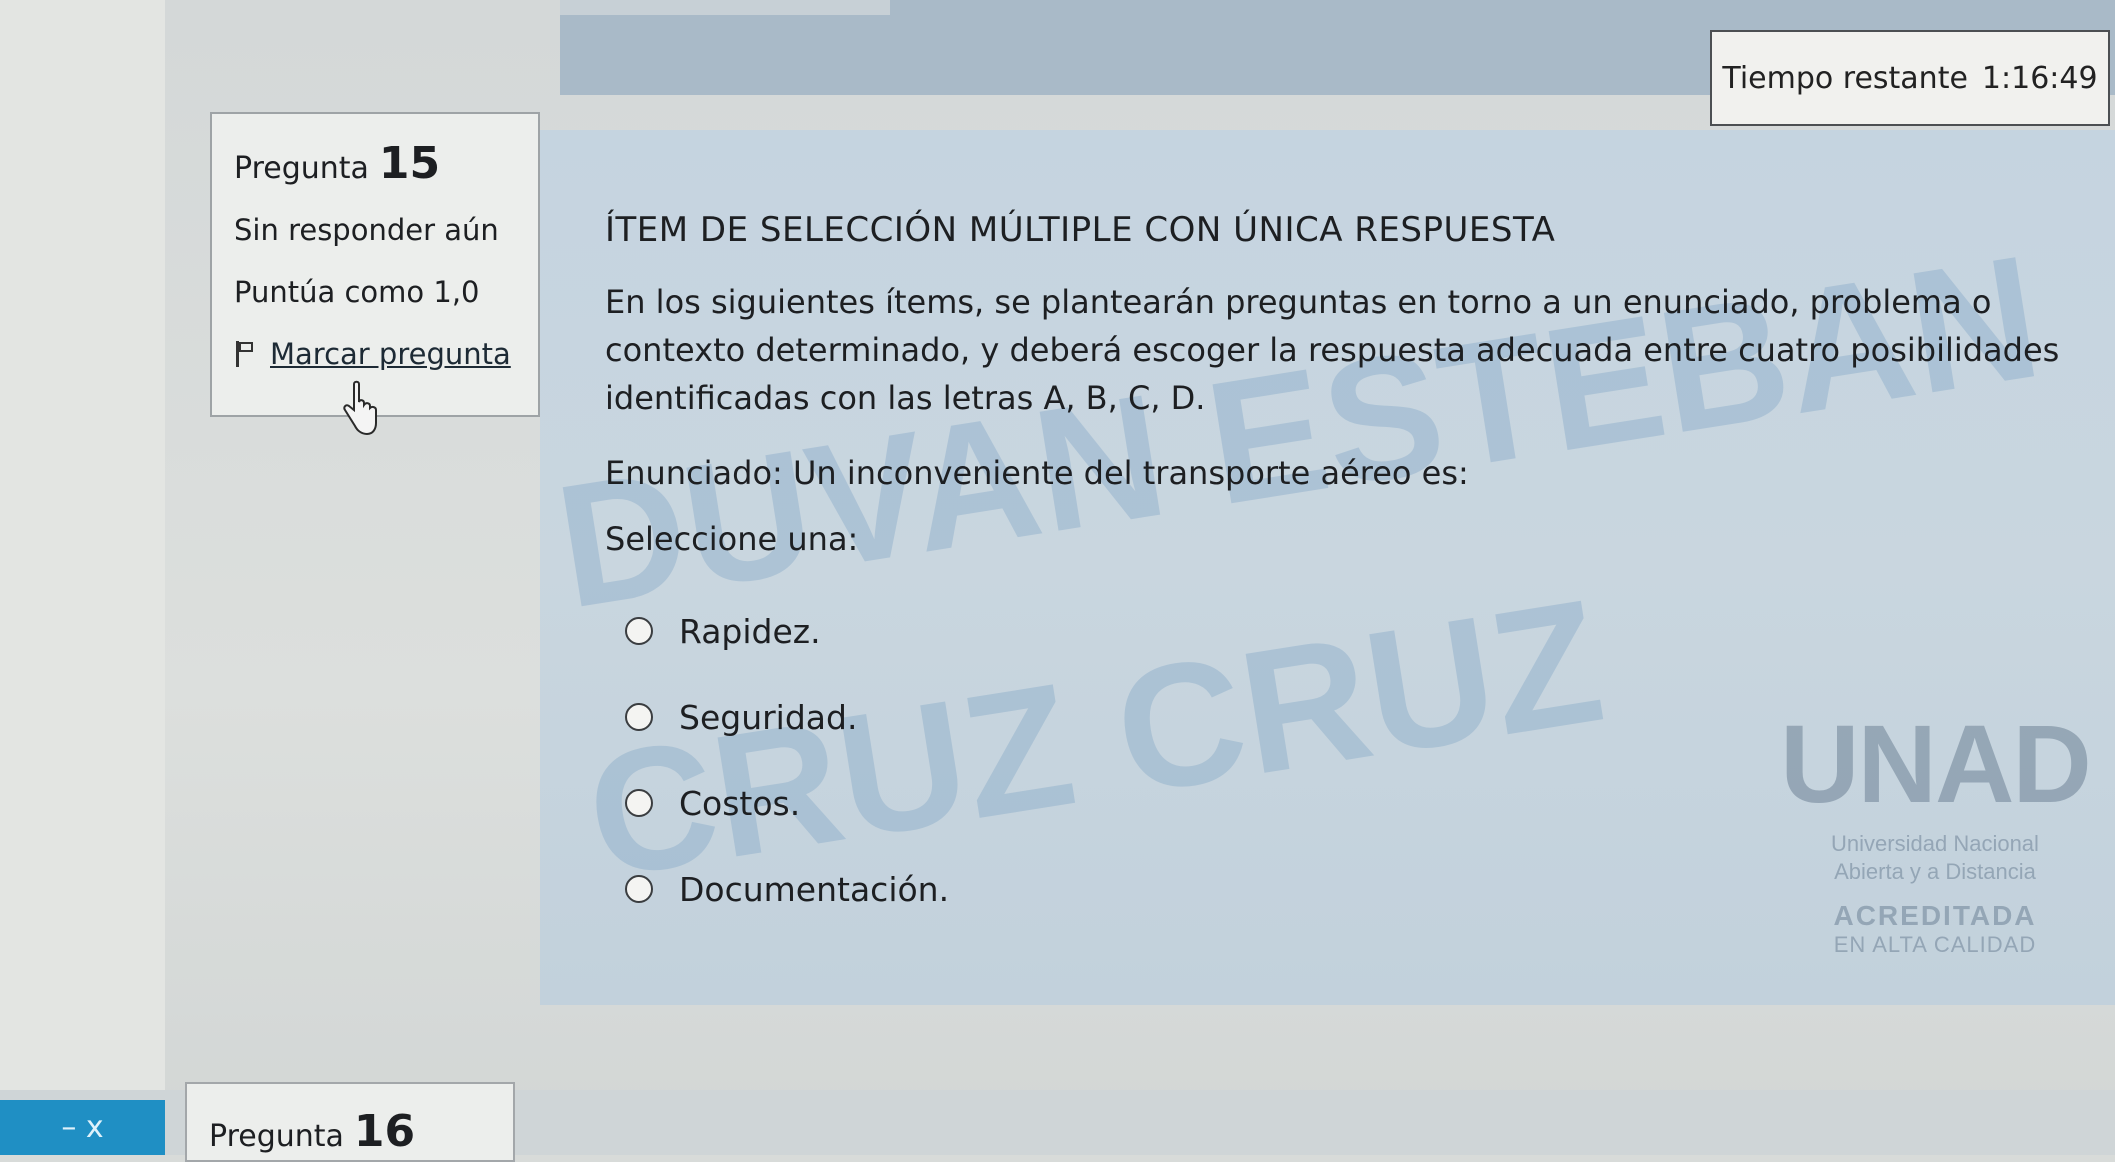 This screenshot has height=1162, width=2115. What do you see at coordinates (1935, 944) in the screenshot?
I see `logo-quality: EN ALTA CALIDAD` at bounding box center [1935, 944].